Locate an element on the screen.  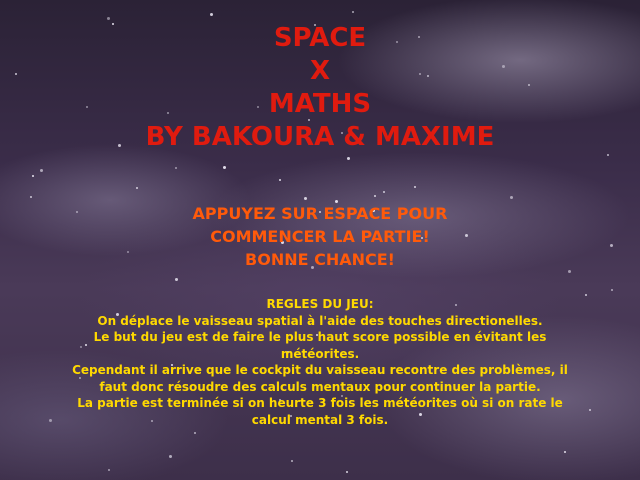
prompt-line: APPUYEZ SUR ESPACE POUR is located at coordinates (320, 213).